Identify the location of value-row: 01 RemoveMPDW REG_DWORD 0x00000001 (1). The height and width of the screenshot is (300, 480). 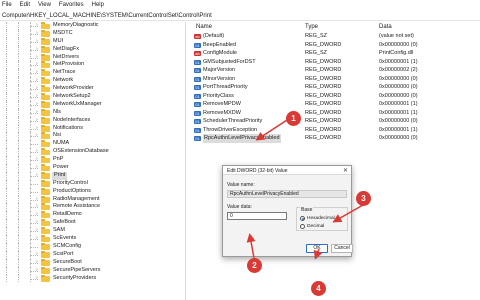
(336, 104).